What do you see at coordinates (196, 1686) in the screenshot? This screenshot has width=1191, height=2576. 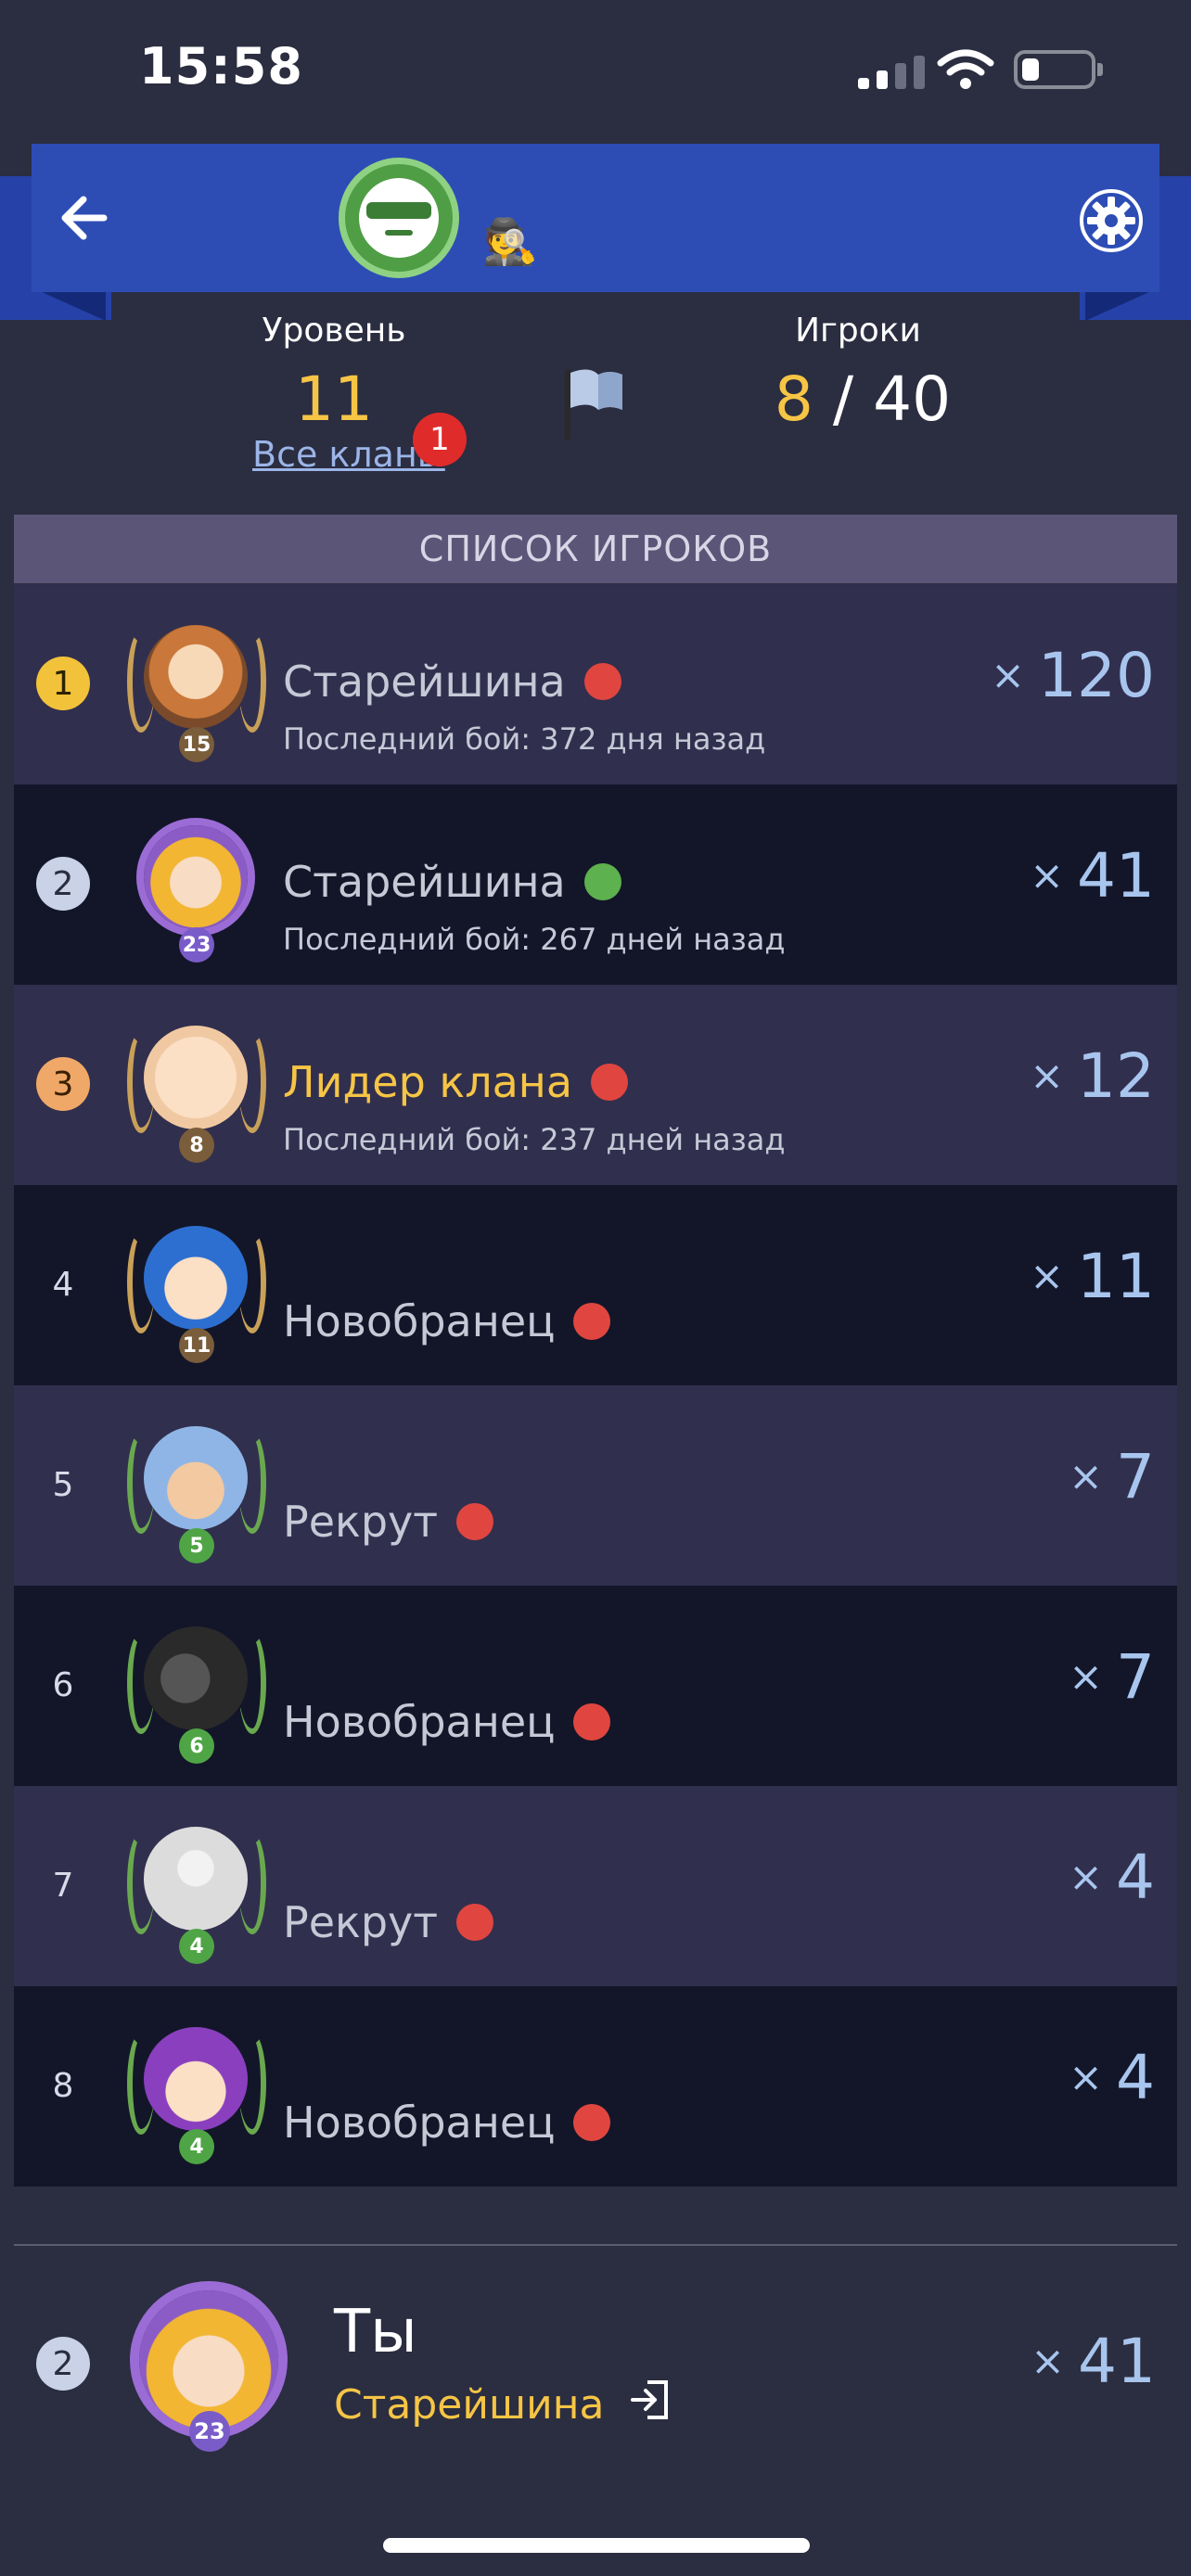 I see `player-avatar: 6` at bounding box center [196, 1686].